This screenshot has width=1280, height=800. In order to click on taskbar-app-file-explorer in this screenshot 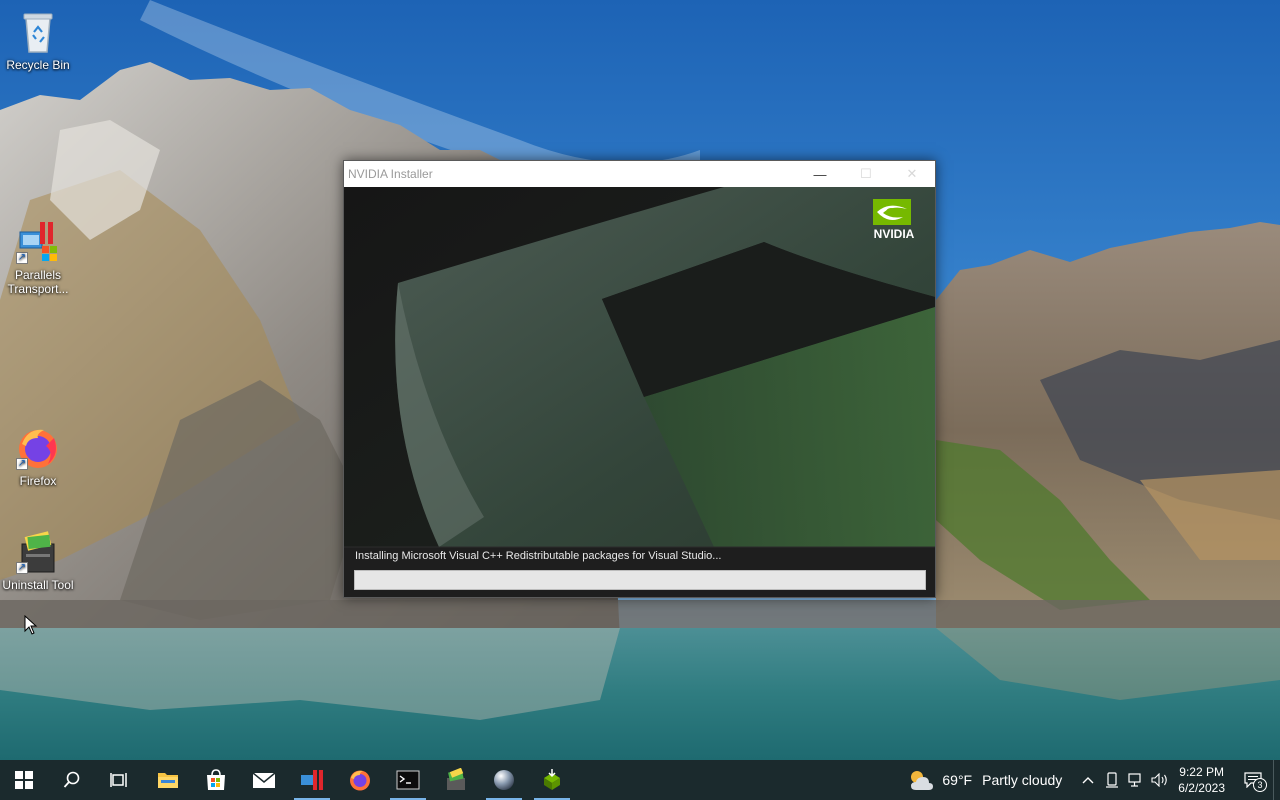, I will do `click(168, 780)`.